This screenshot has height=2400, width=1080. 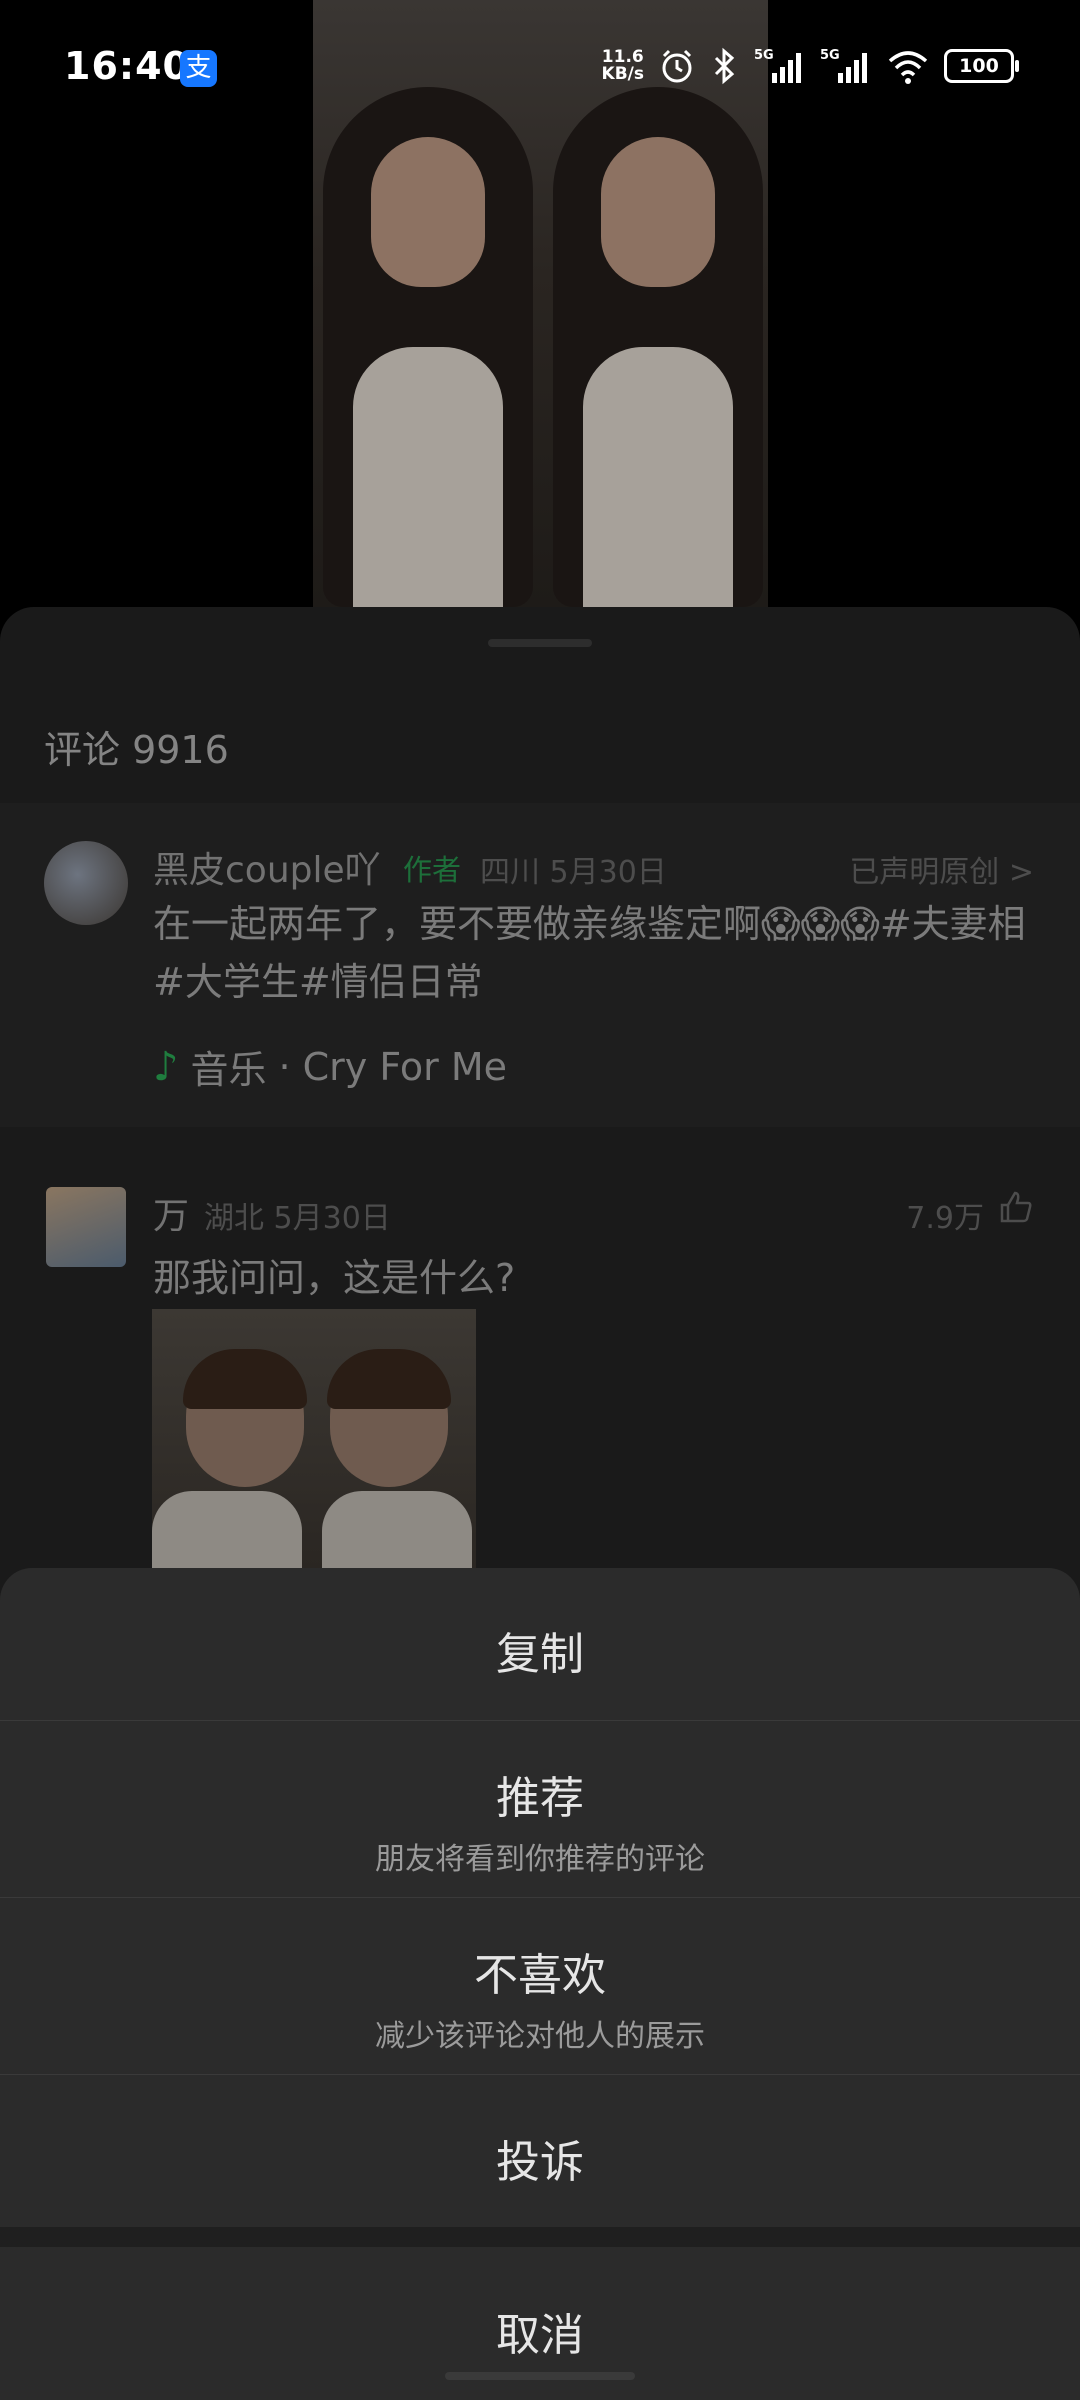 What do you see at coordinates (228, 1070) in the screenshot?
I see `music-prefix: 音乐` at bounding box center [228, 1070].